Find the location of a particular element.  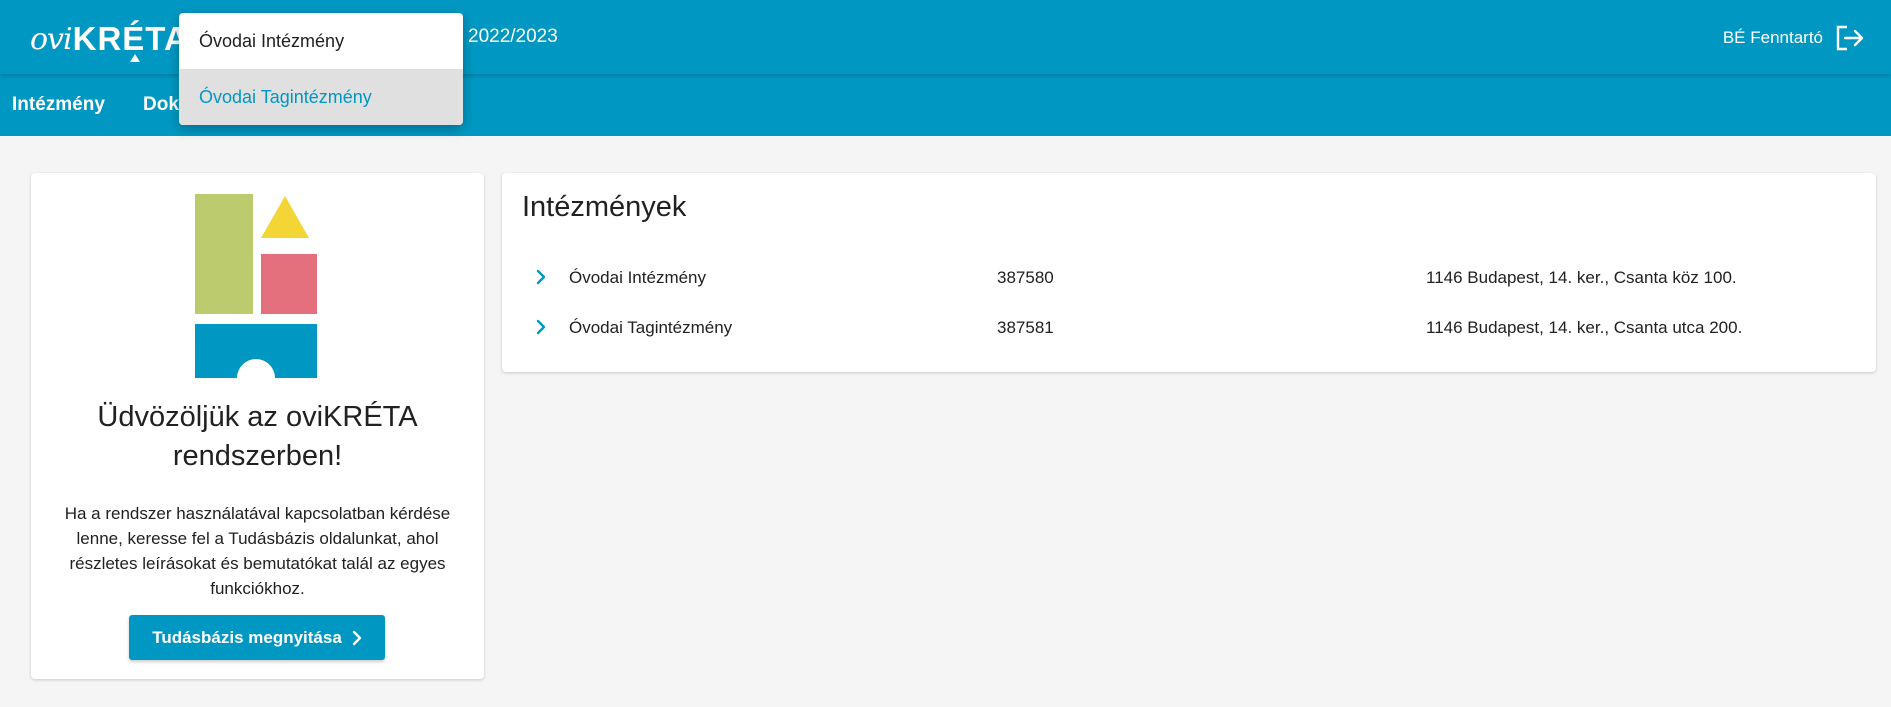

institution-dropdown-menu: Óvodai Intézmény Óvodai Tagintézmény is located at coordinates (321, 69).